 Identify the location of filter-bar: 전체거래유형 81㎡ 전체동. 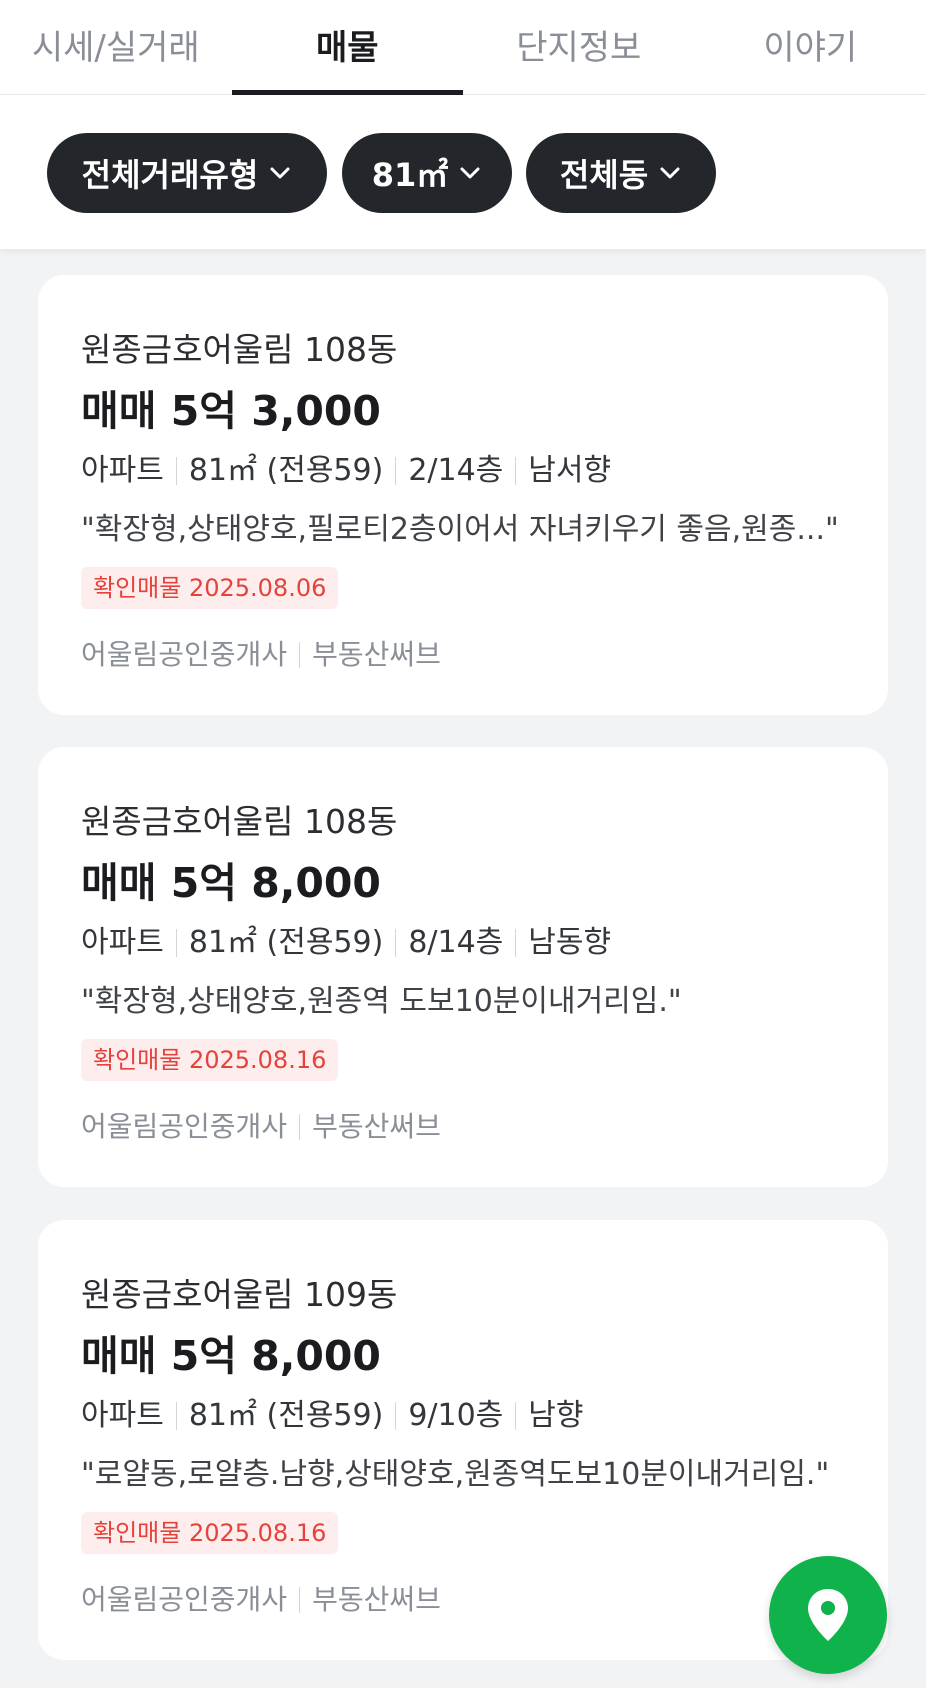
(463, 172).